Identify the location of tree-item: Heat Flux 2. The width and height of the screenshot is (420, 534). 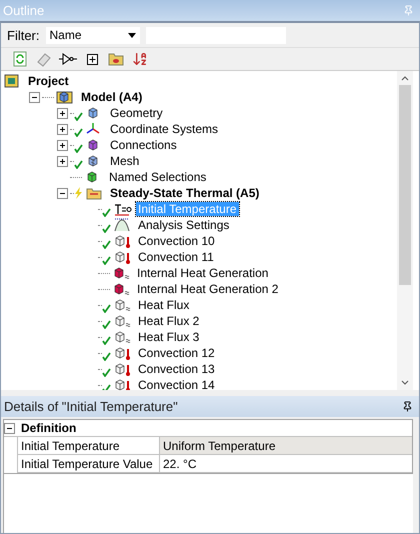
(169, 321).